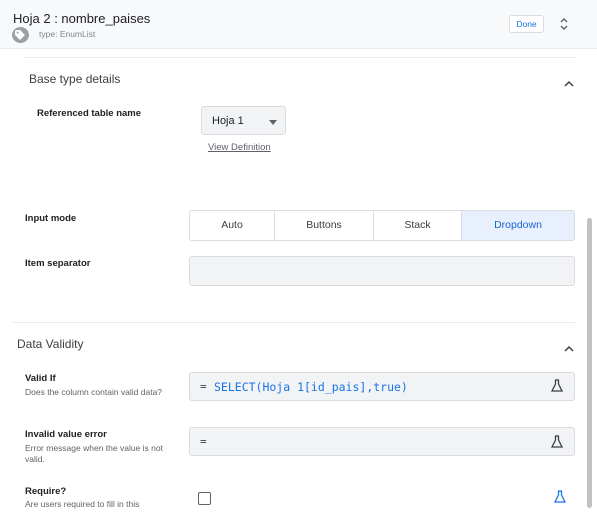  I want to click on require-label: Require?, so click(46, 491).